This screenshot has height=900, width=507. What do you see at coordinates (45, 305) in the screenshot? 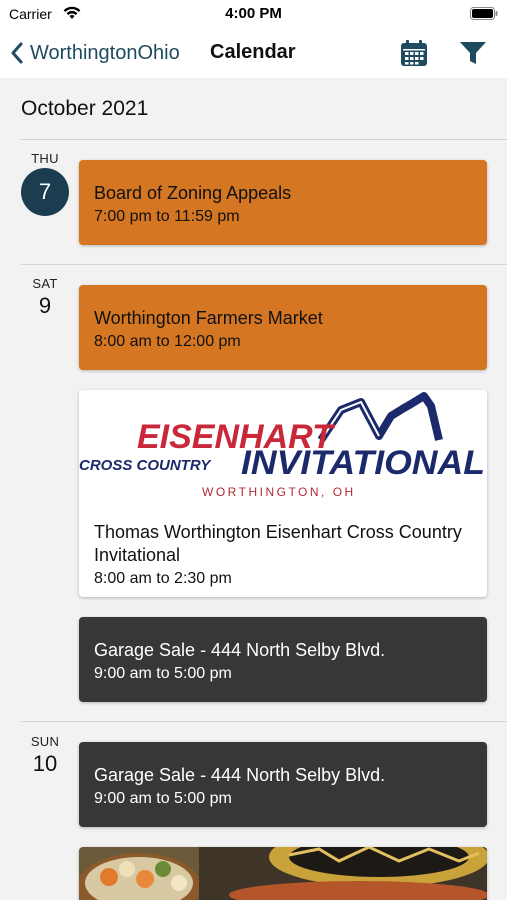
I see `day-number: 9` at bounding box center [45, 305].